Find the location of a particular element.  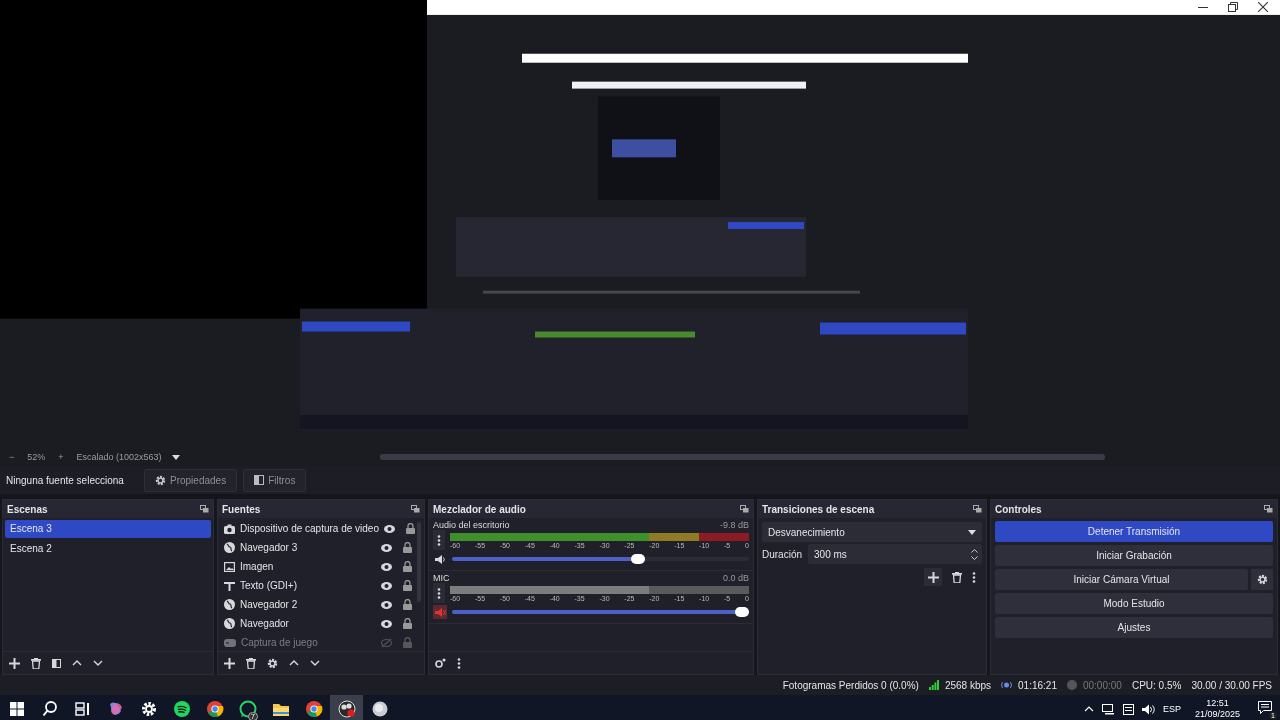

speaker-muted-icon is located at coordinates (440, 612).